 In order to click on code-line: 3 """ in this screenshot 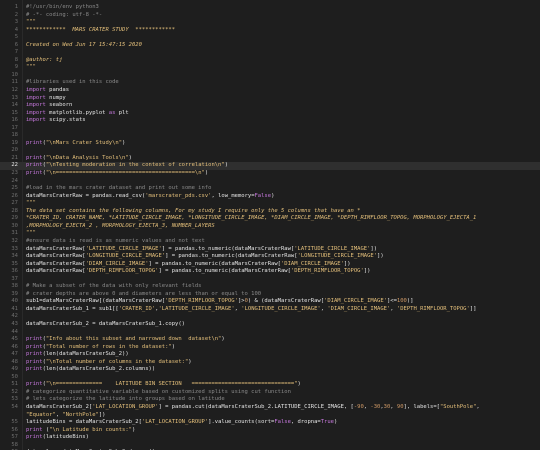, I will do `click(270, 23)`.